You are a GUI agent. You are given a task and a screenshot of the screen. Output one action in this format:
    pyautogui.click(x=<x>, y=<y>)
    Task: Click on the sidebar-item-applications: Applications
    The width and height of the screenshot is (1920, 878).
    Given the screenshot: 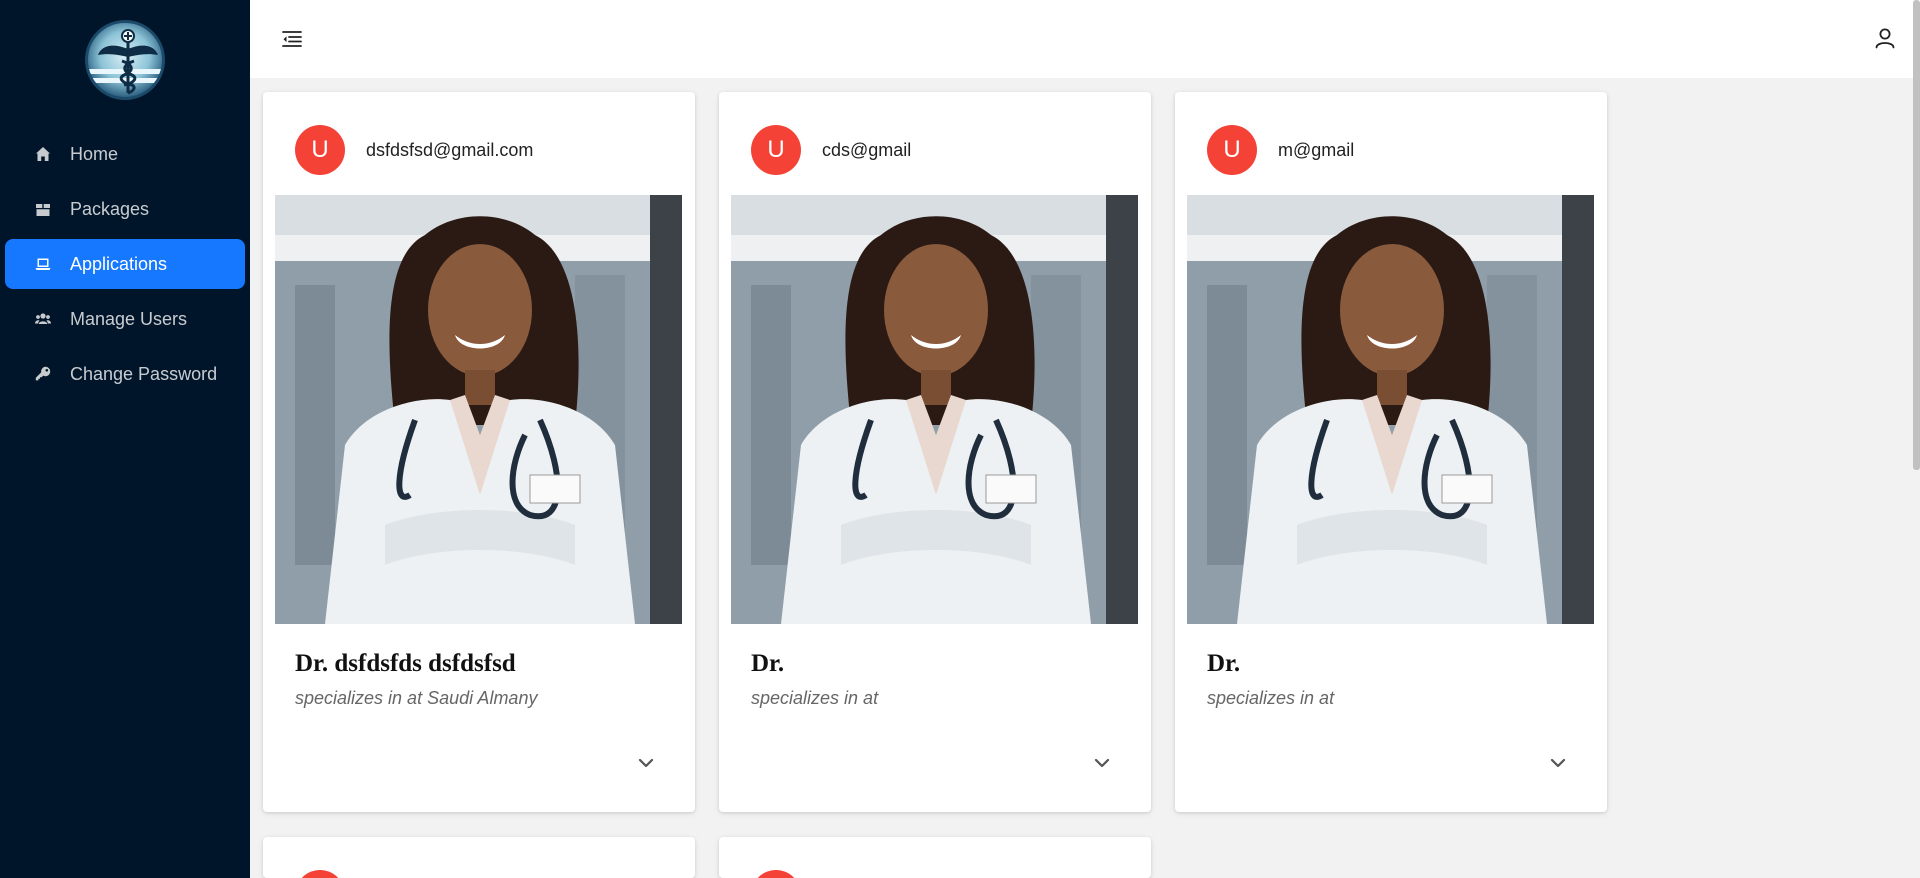 What is the action you would take?
    pyautogui.click(x=125, y=264)
    